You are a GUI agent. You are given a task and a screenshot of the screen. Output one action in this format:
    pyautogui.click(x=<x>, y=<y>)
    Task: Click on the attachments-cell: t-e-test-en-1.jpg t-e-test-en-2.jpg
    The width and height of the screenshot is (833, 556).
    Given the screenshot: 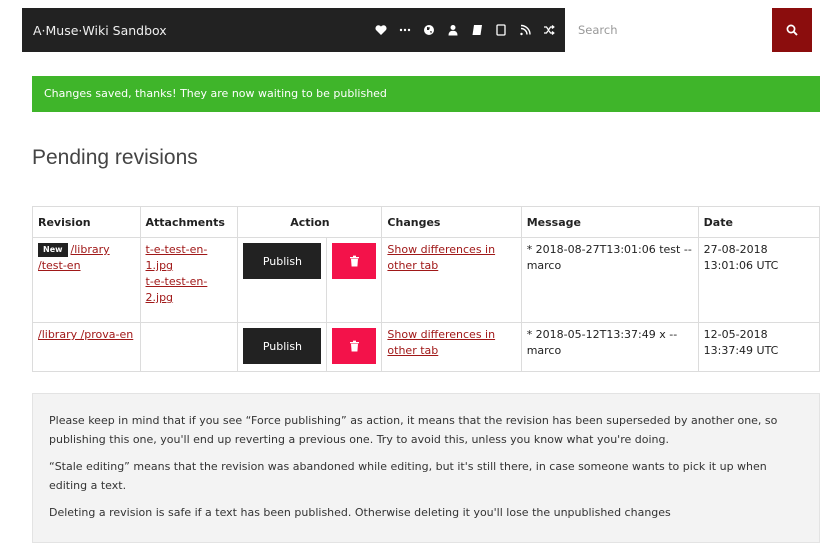 What is the action you would take?
    pyautogui.click(x=189, y=280)
    